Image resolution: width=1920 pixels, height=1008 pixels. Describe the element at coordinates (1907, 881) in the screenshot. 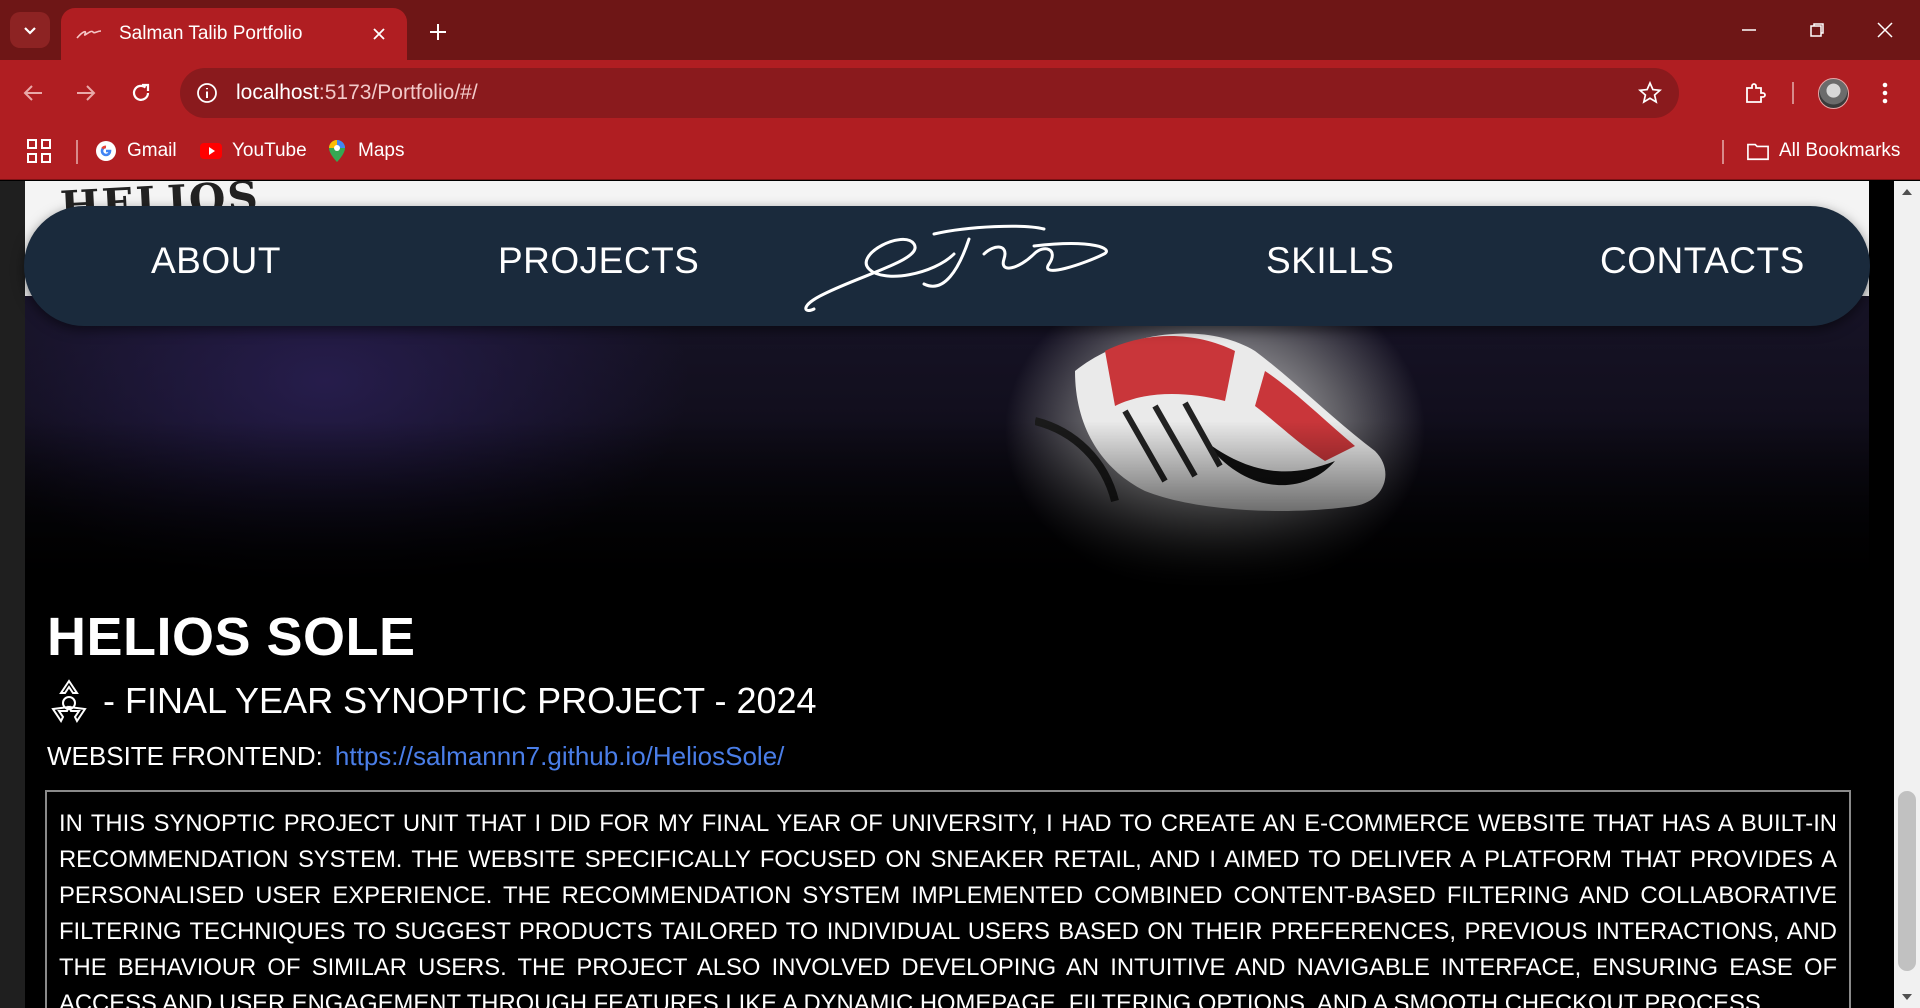

I see `scrollbar-thumb` at that location.